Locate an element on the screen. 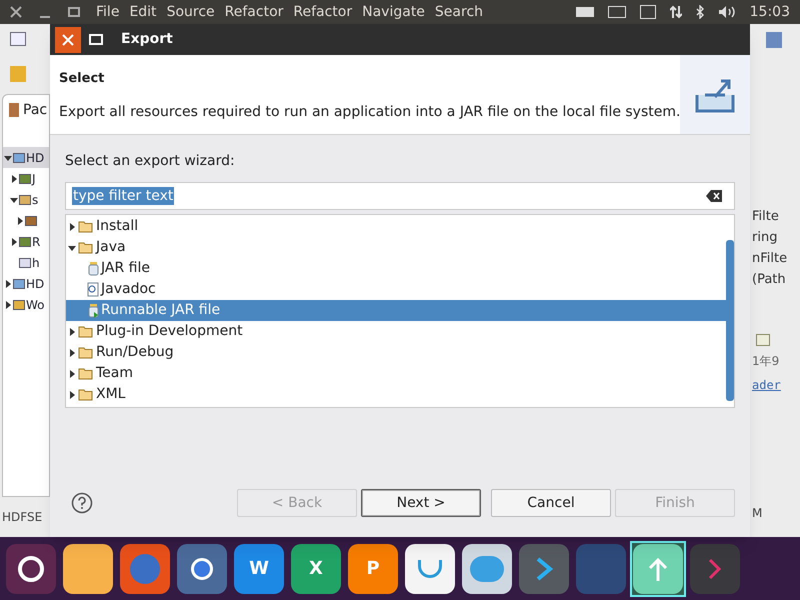  tree-item: Runnable JAR file is located at coordinates (396, 310).